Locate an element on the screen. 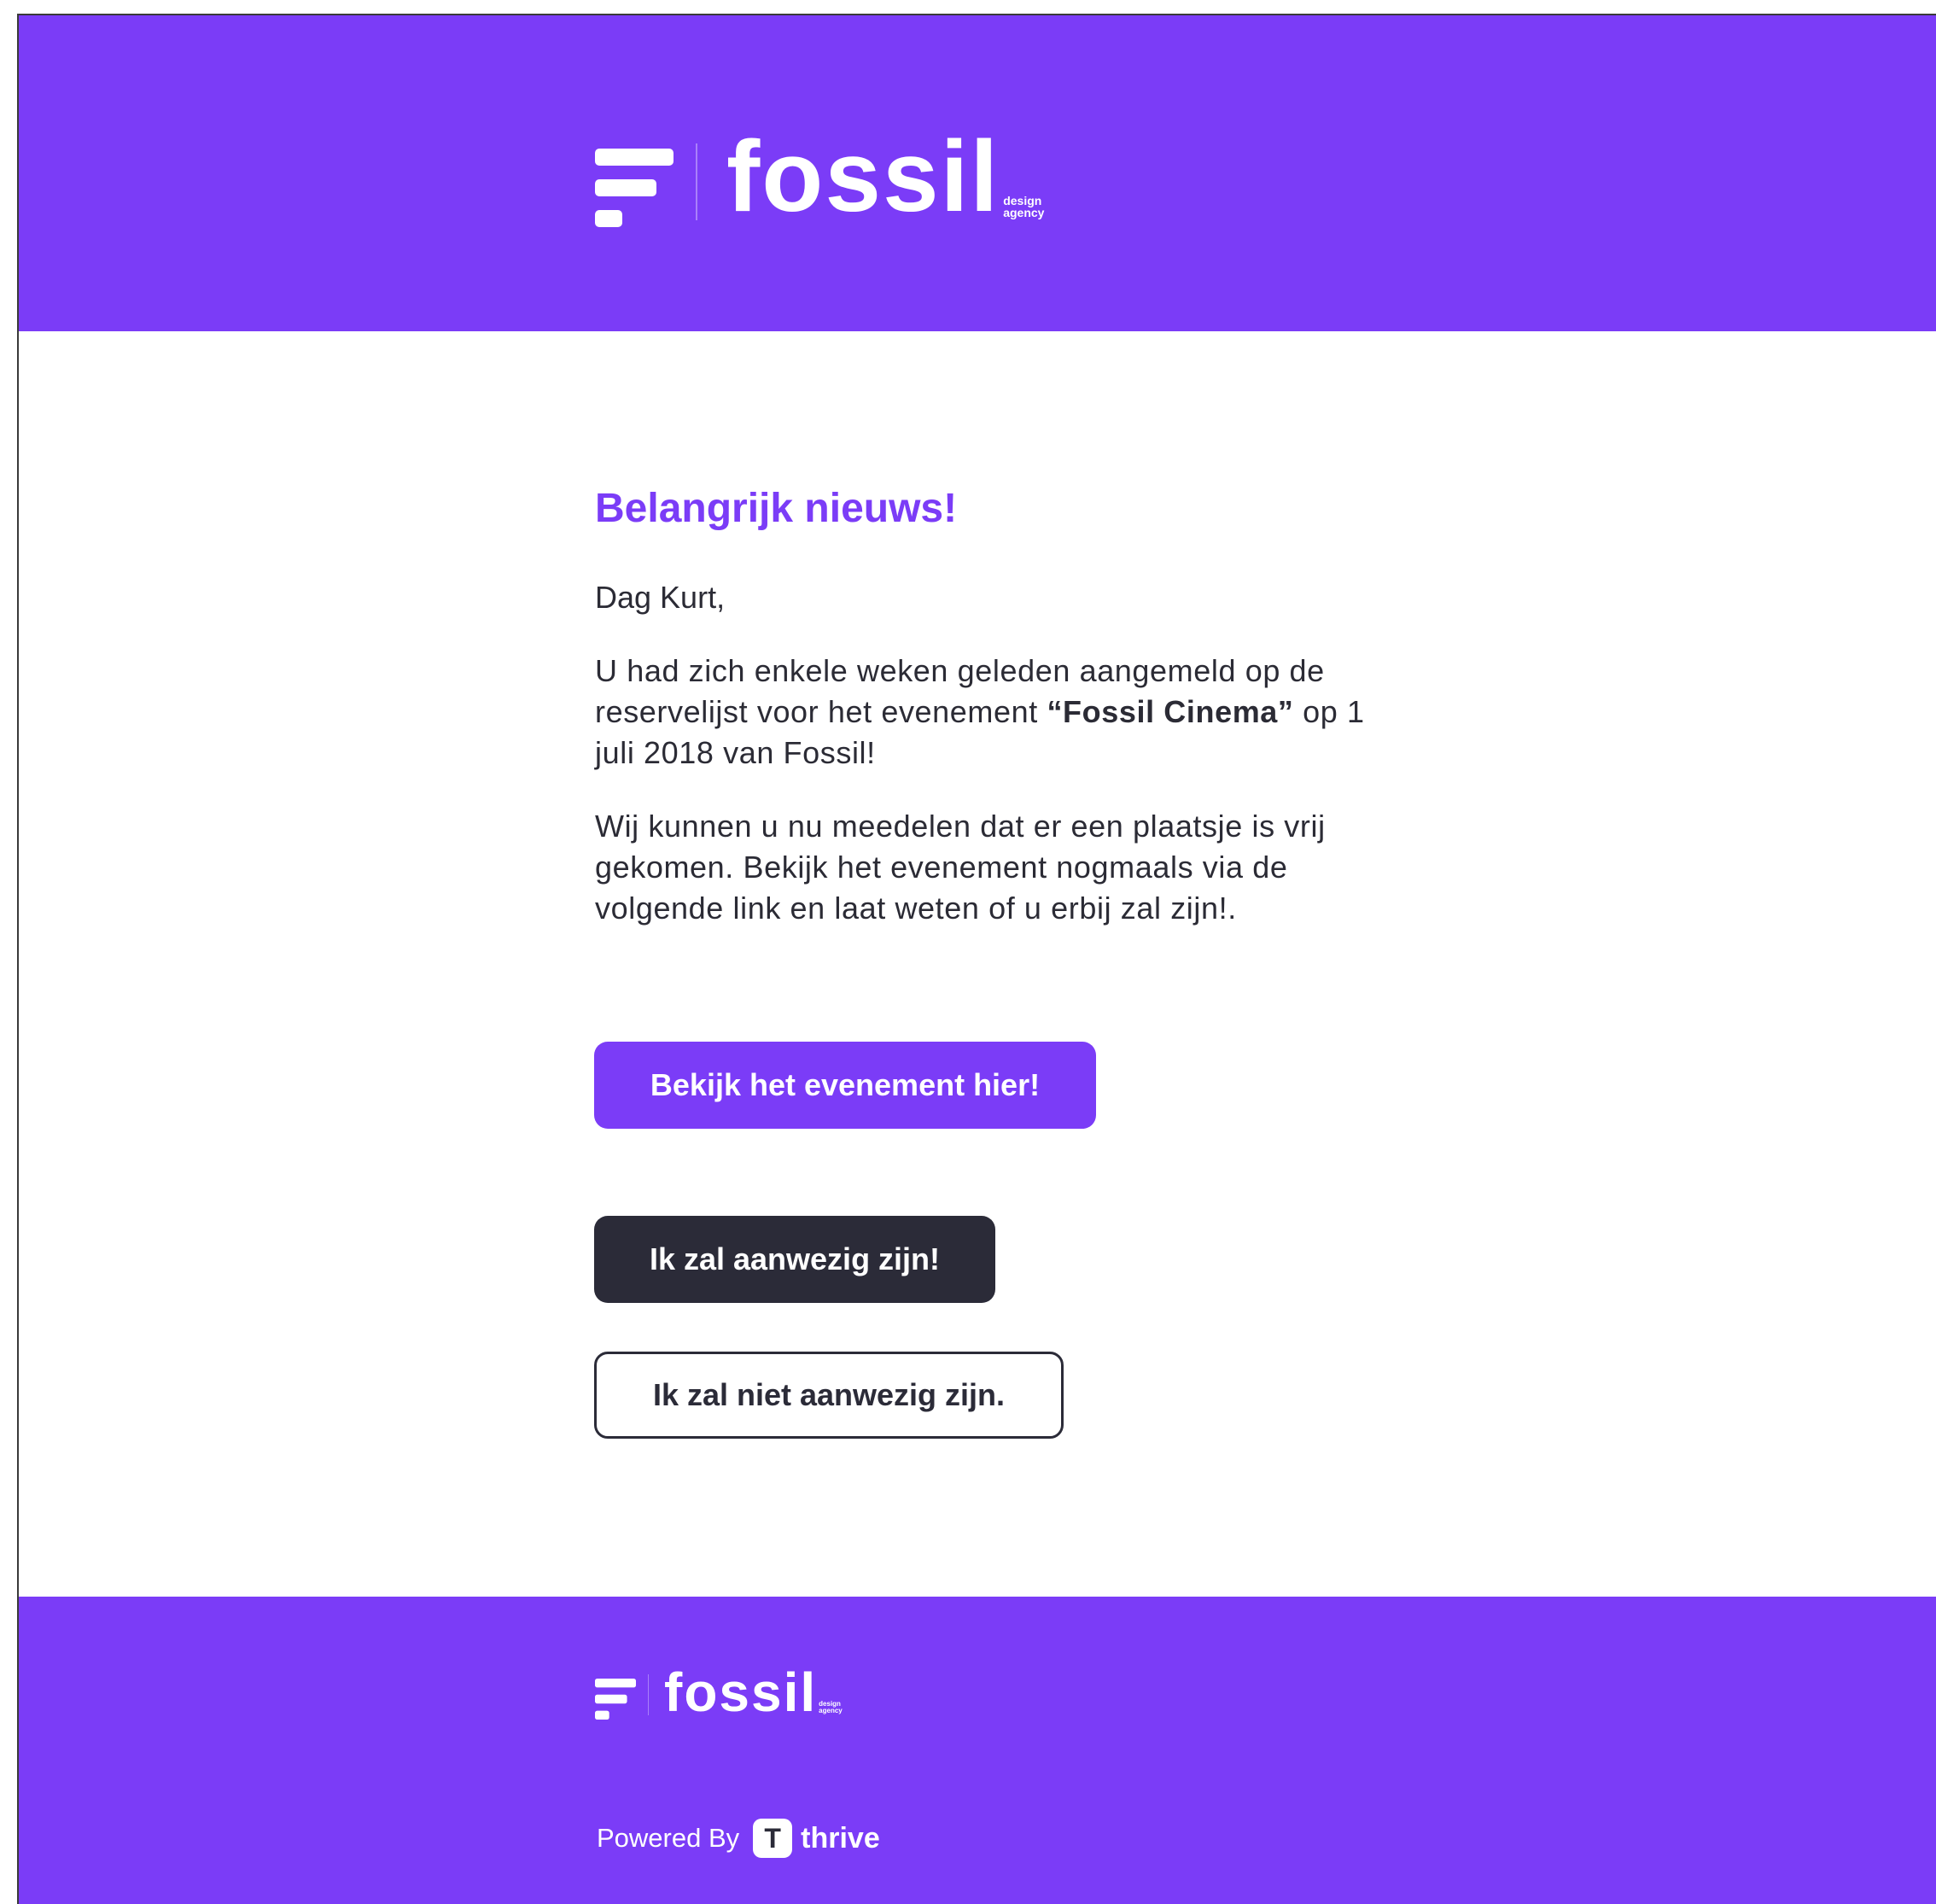  powered-by-thrive: Powered By T thrive is located at coordinates (738, 1839).